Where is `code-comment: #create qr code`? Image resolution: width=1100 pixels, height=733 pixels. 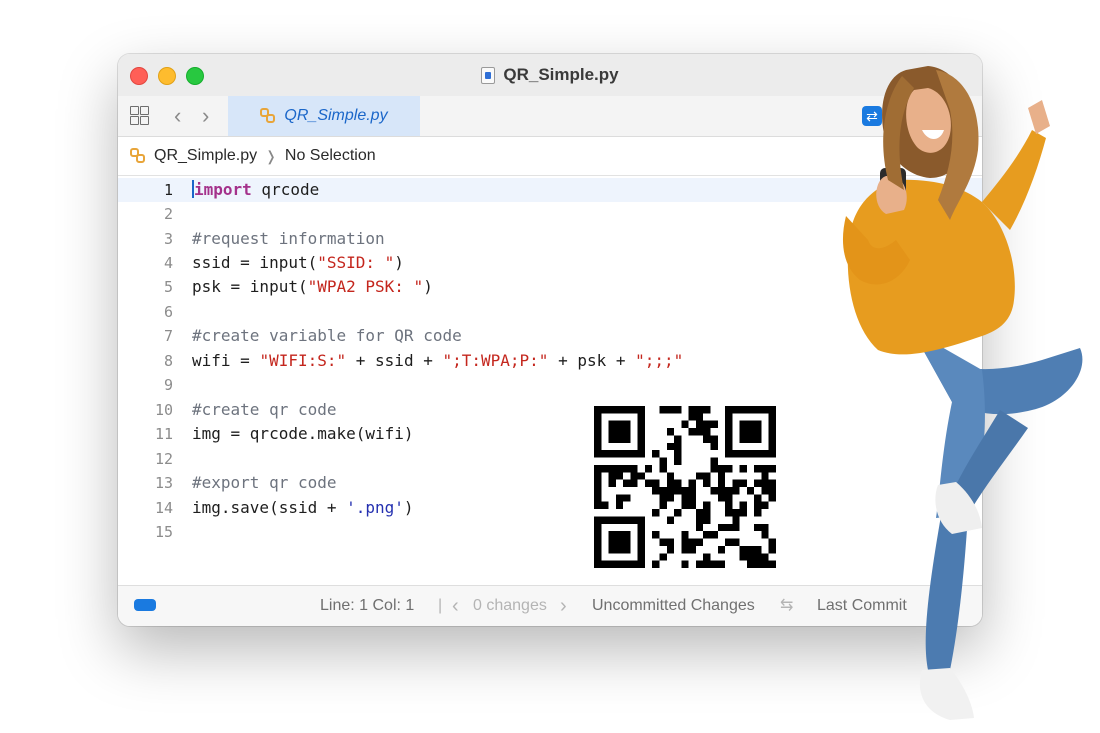 code-comment: #create qr code is located at coordinates (264, 409).